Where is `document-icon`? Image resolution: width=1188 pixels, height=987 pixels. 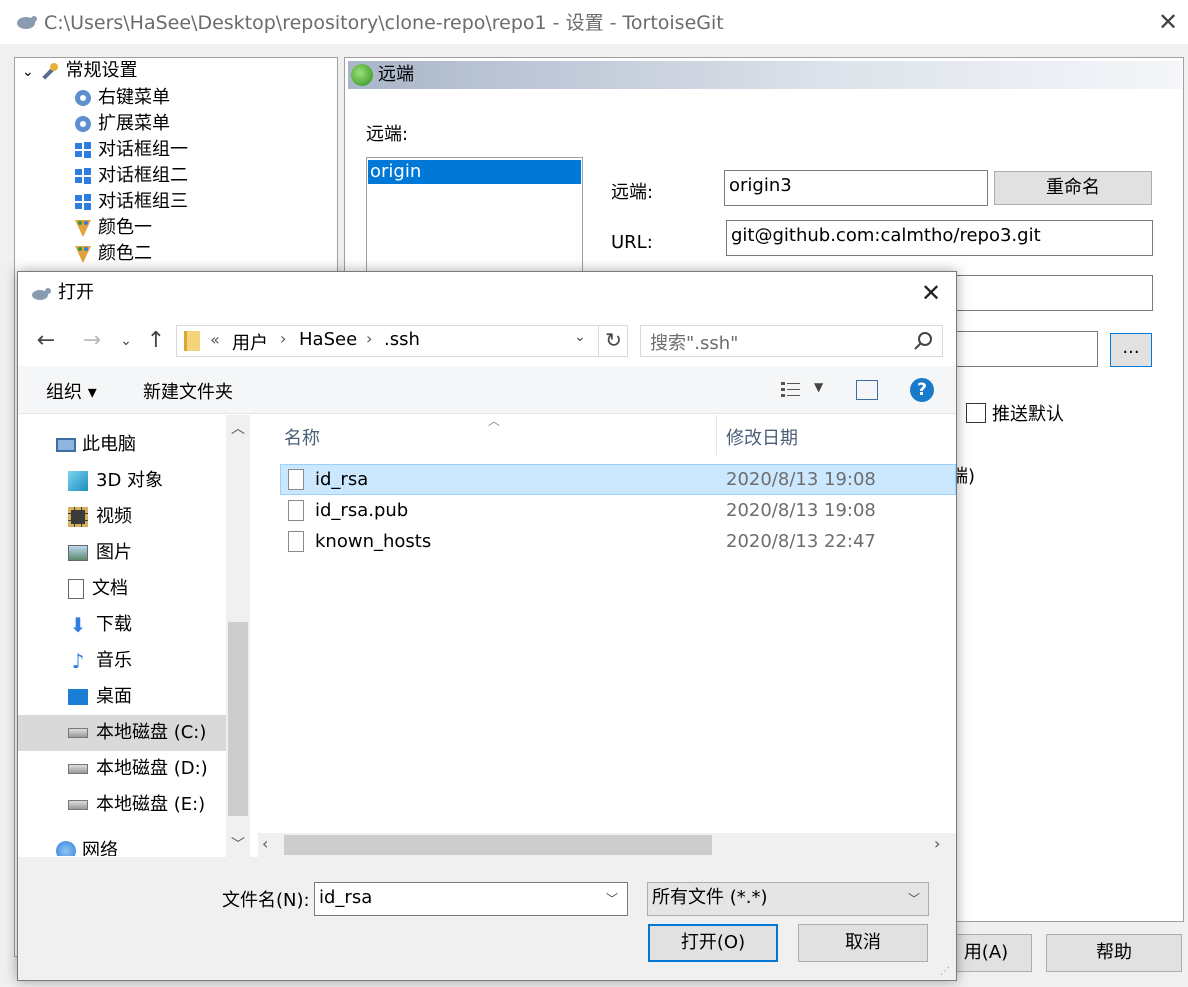 document-icon is located at coordinates (76, 589).